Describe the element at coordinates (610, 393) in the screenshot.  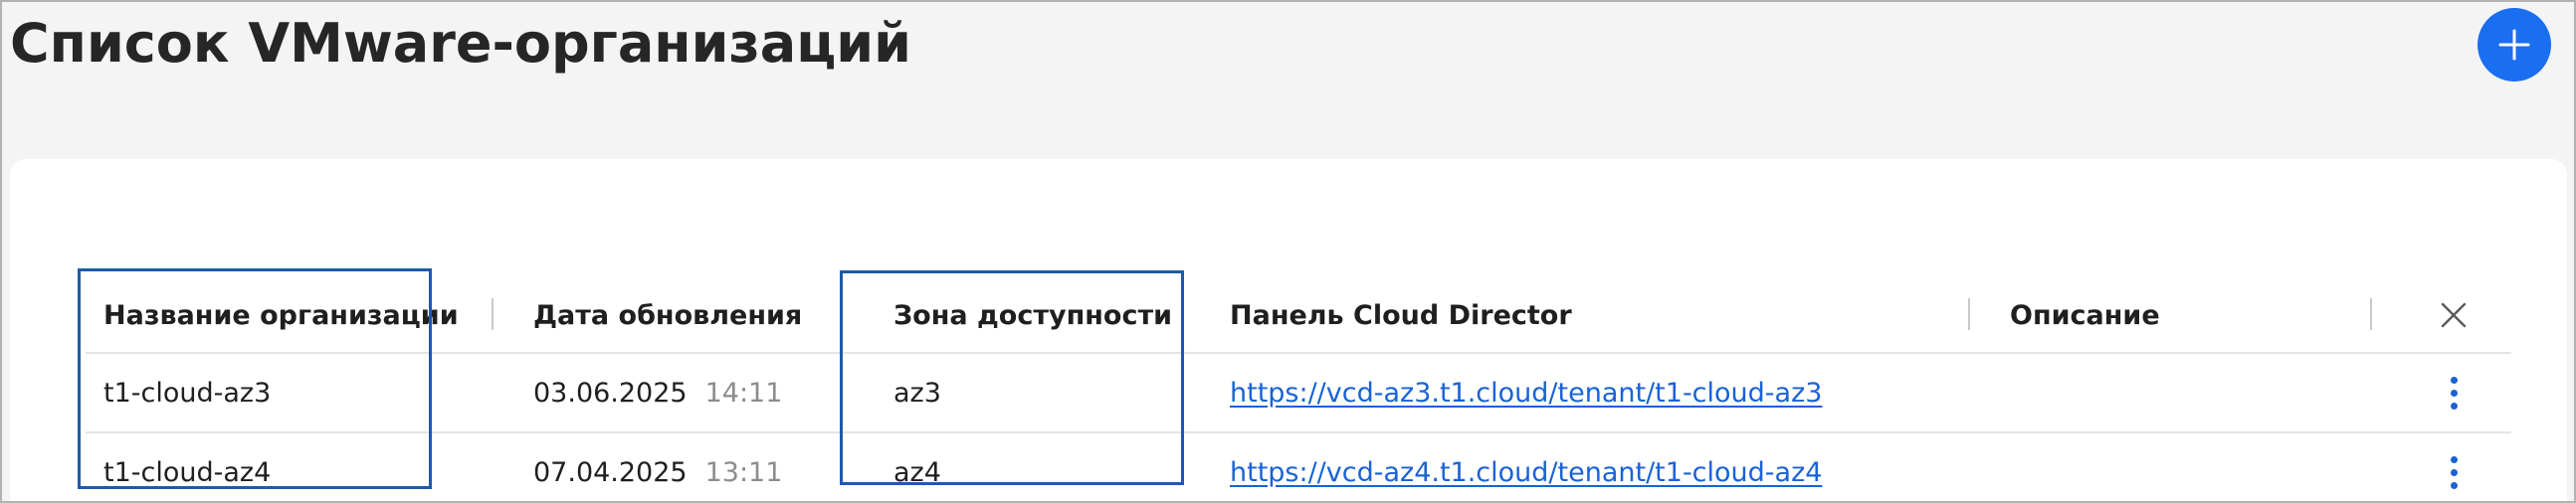
I see `date-value: 03.06.2025` at that location.